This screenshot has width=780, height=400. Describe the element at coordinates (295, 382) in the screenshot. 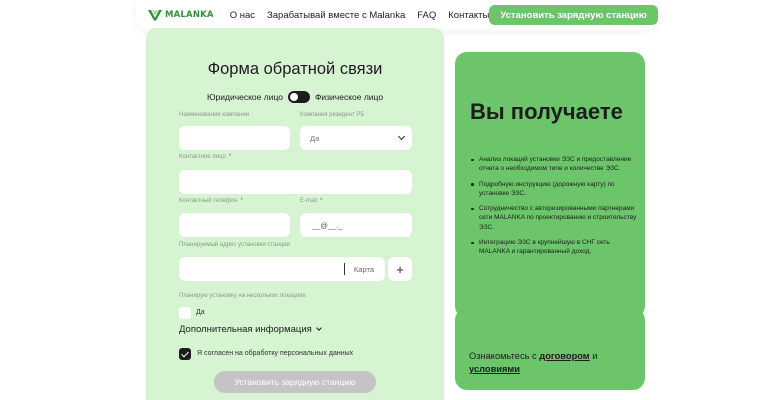

I see `submit-button: Установить зарядную станцию` at that location.